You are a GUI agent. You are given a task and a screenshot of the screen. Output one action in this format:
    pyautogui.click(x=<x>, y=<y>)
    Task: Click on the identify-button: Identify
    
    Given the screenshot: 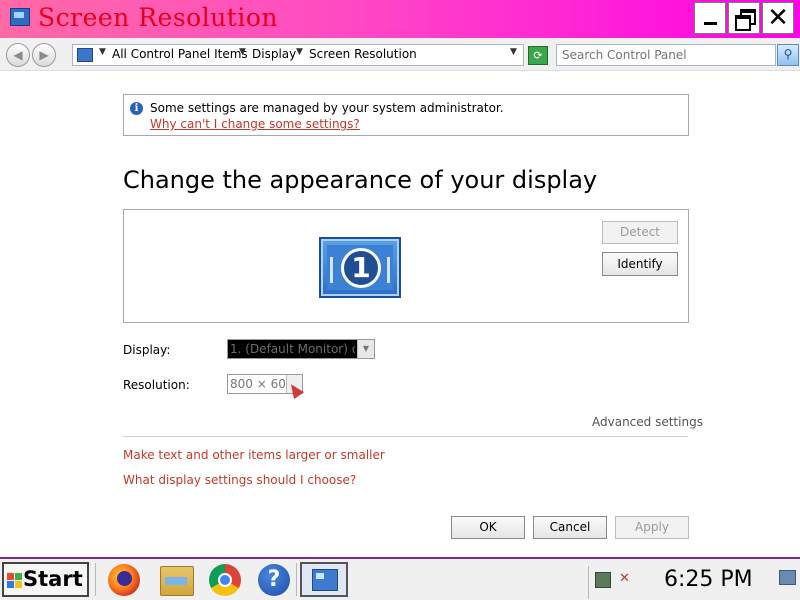 What is the action you would take?
    pyautogui.click(x=640, y=264)
    